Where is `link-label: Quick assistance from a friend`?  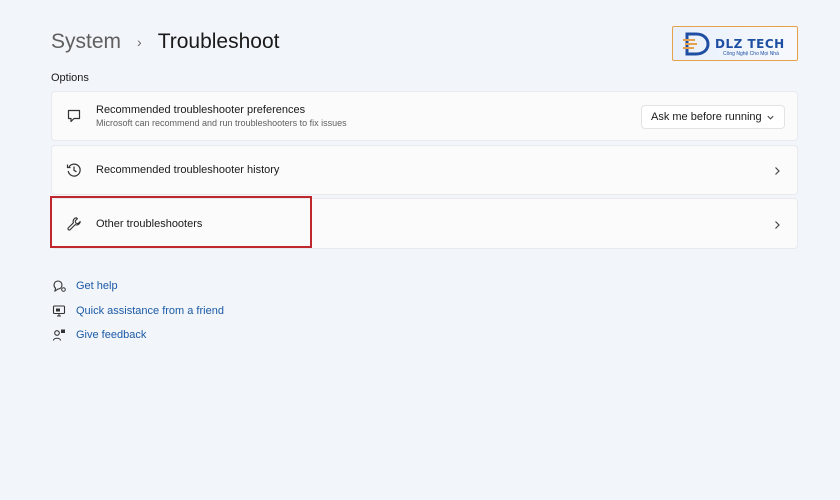
link-label: Quick assistance from a friend is located at coordinates (150, 311).